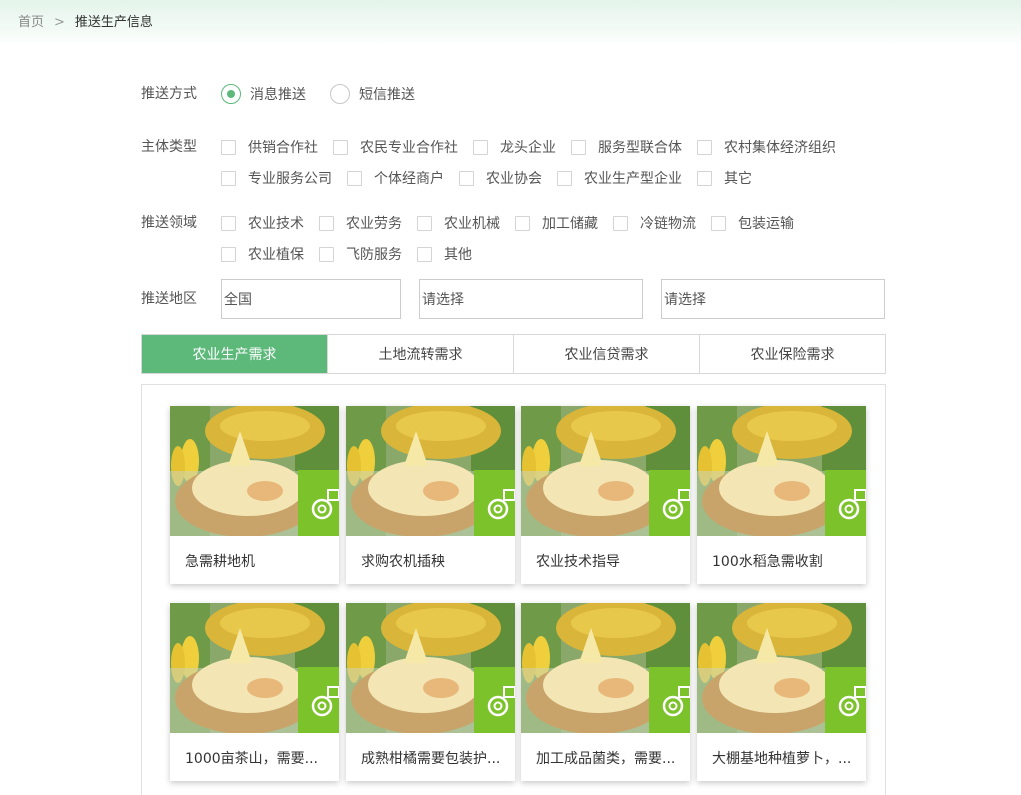  Describe the element at coordinates (276, 255) in the screenshot. I see `push-field-option-label: 农业植保` at that location.